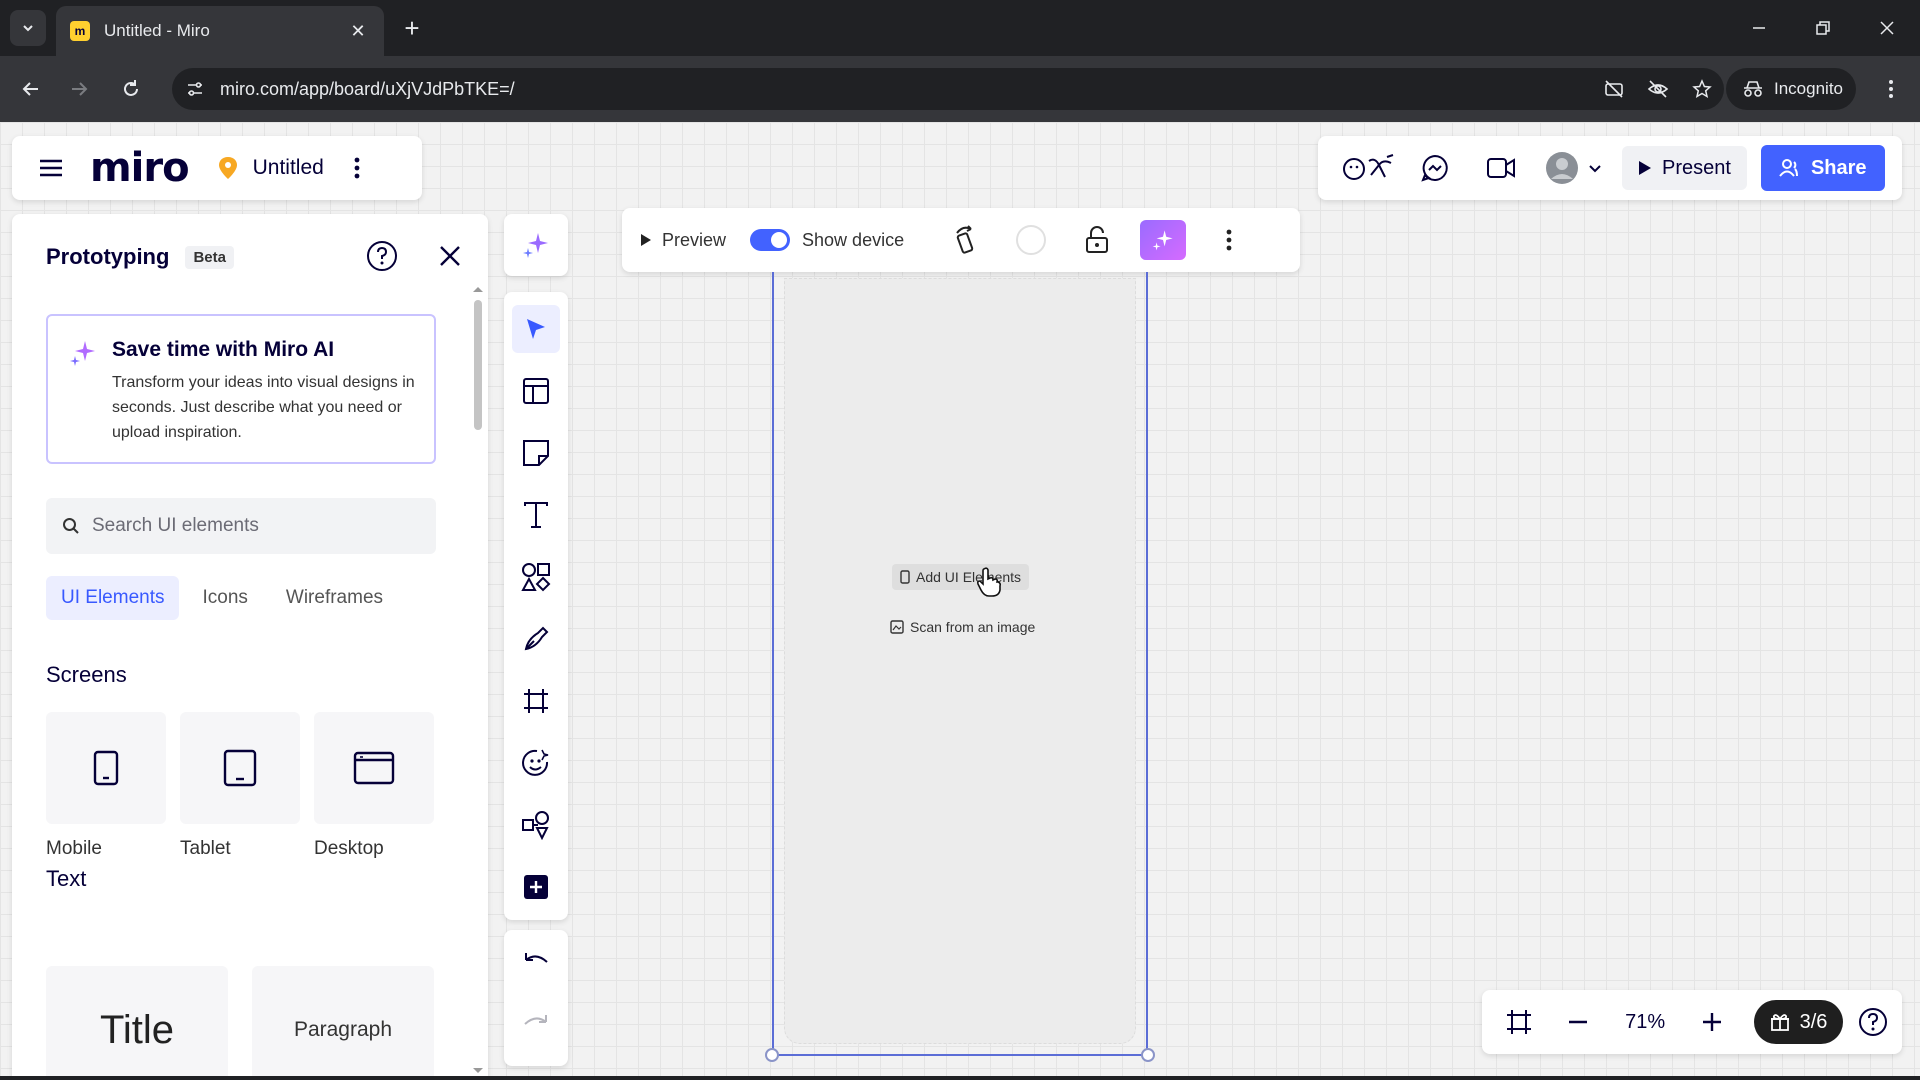 The image size is (1920, 1080). I want to click on show-device-label: Show device, so click(853, 239).